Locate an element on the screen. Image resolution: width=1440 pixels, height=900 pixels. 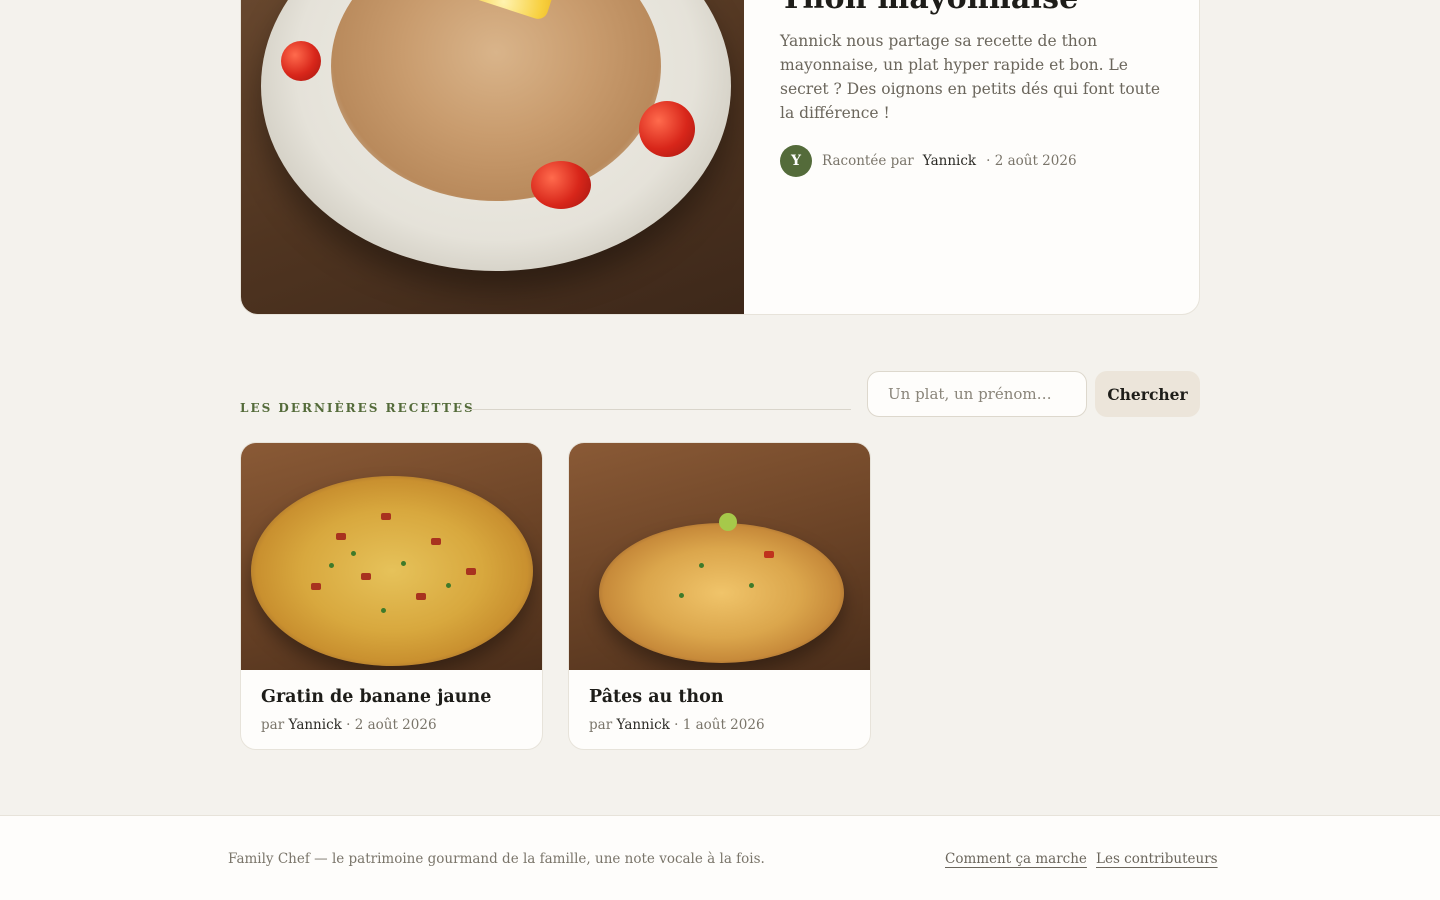
recipe-card: Pâtes au thon par Yannick · 1 août 2026 is located at coordinates (719, 596).